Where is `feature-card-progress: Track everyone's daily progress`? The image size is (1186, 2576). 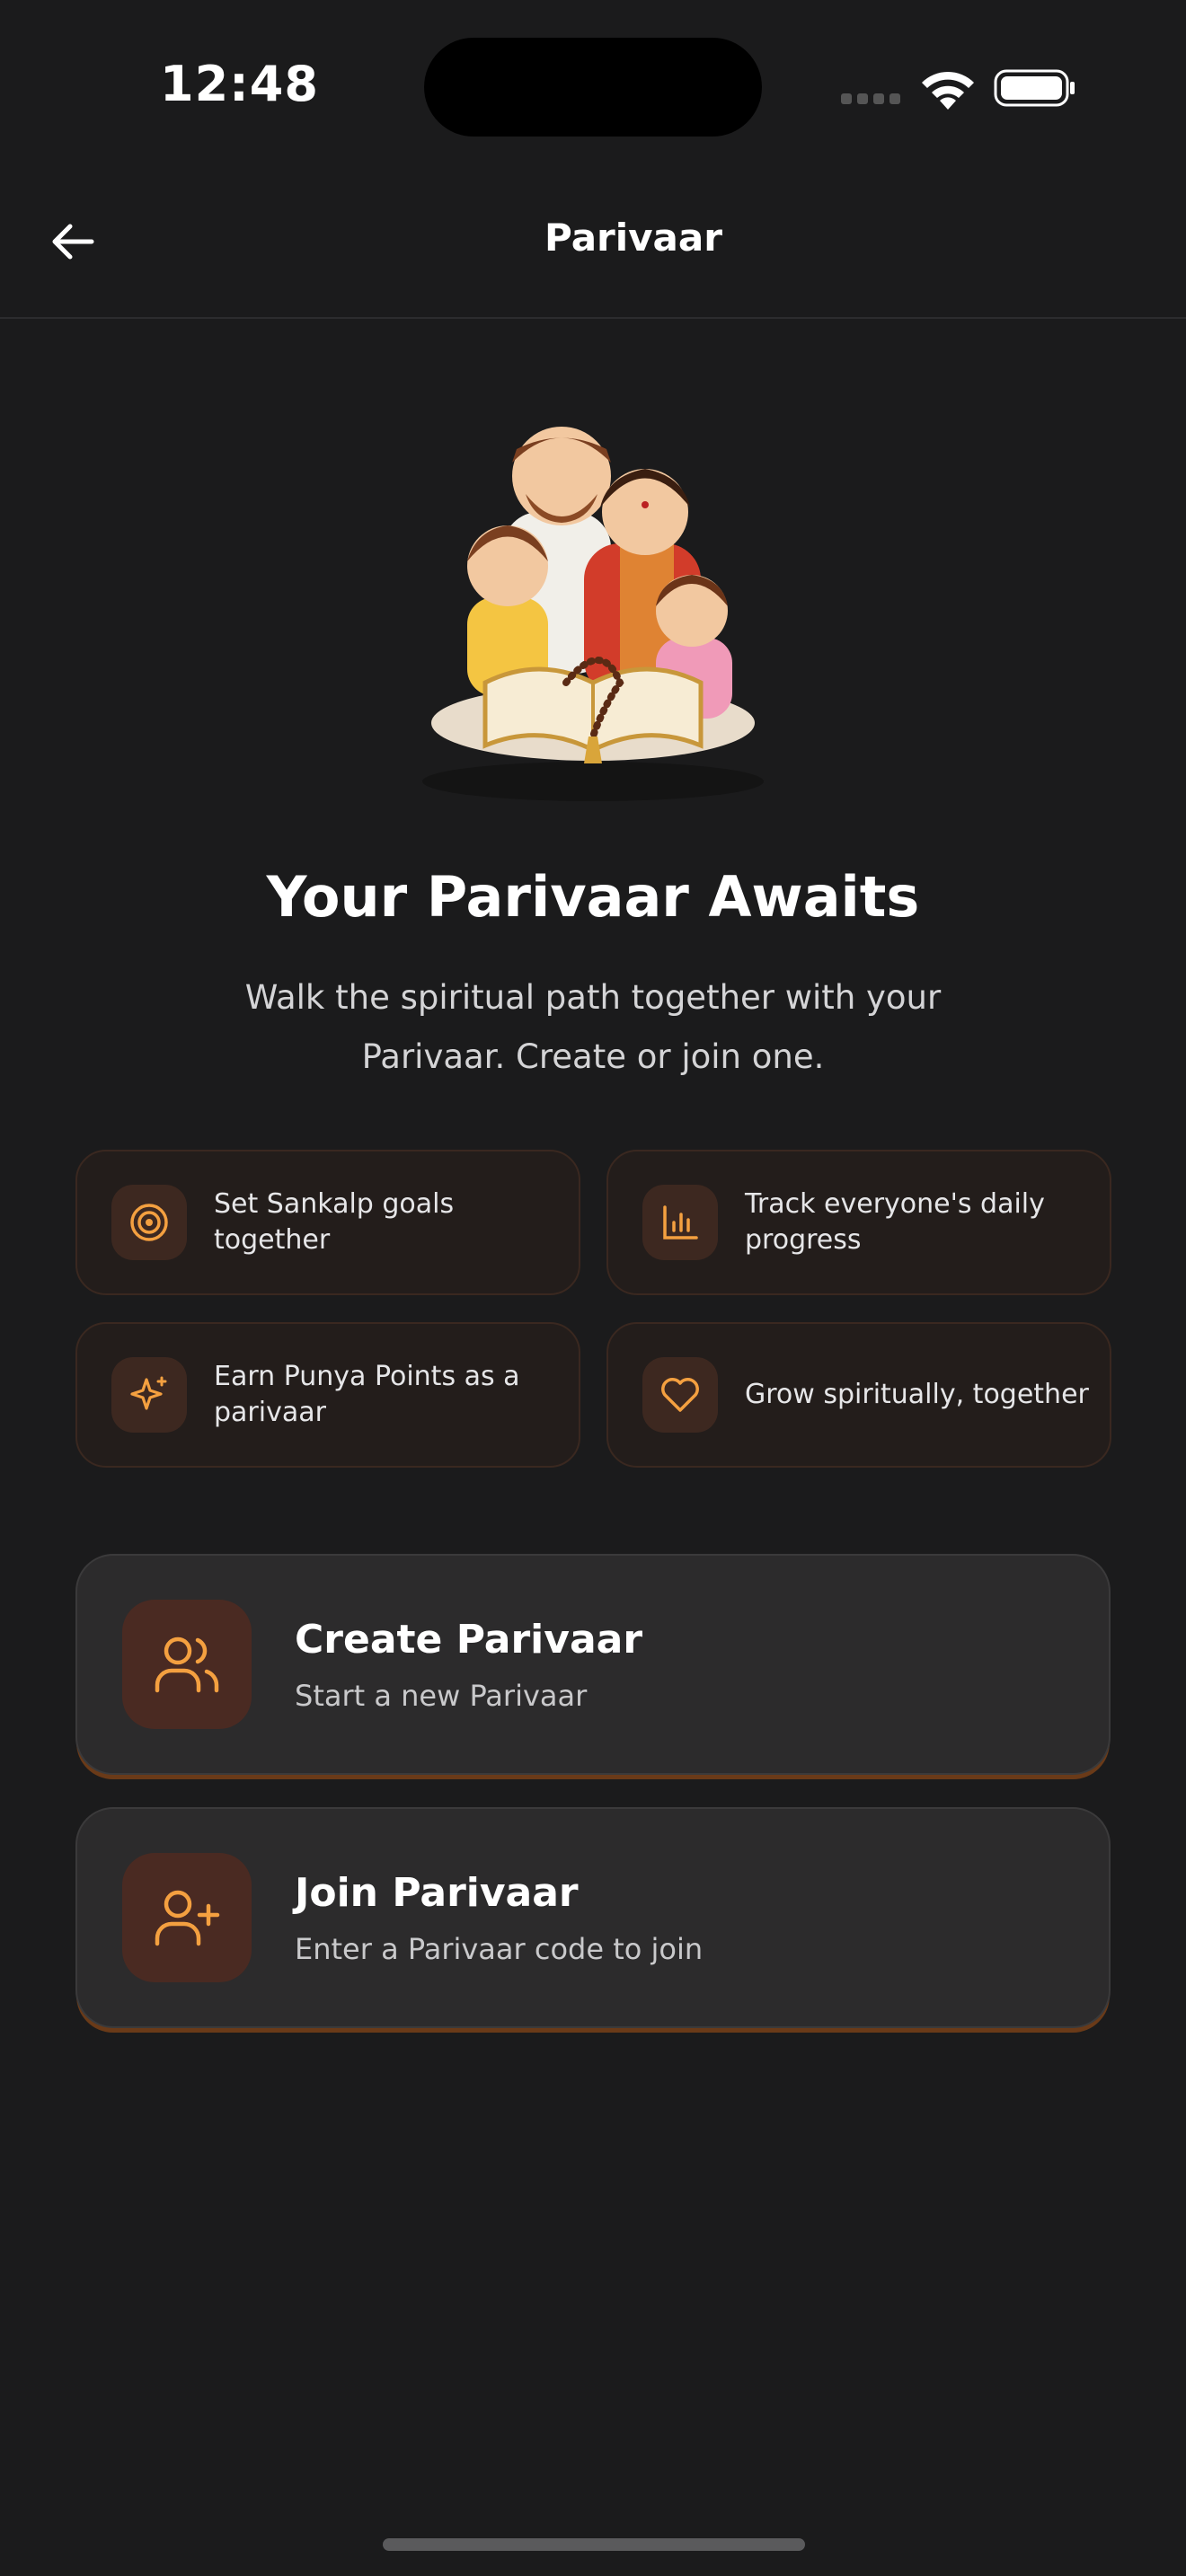 feature-card-progress: Track everyone's daily progress is located at coordinates (858, 1222).